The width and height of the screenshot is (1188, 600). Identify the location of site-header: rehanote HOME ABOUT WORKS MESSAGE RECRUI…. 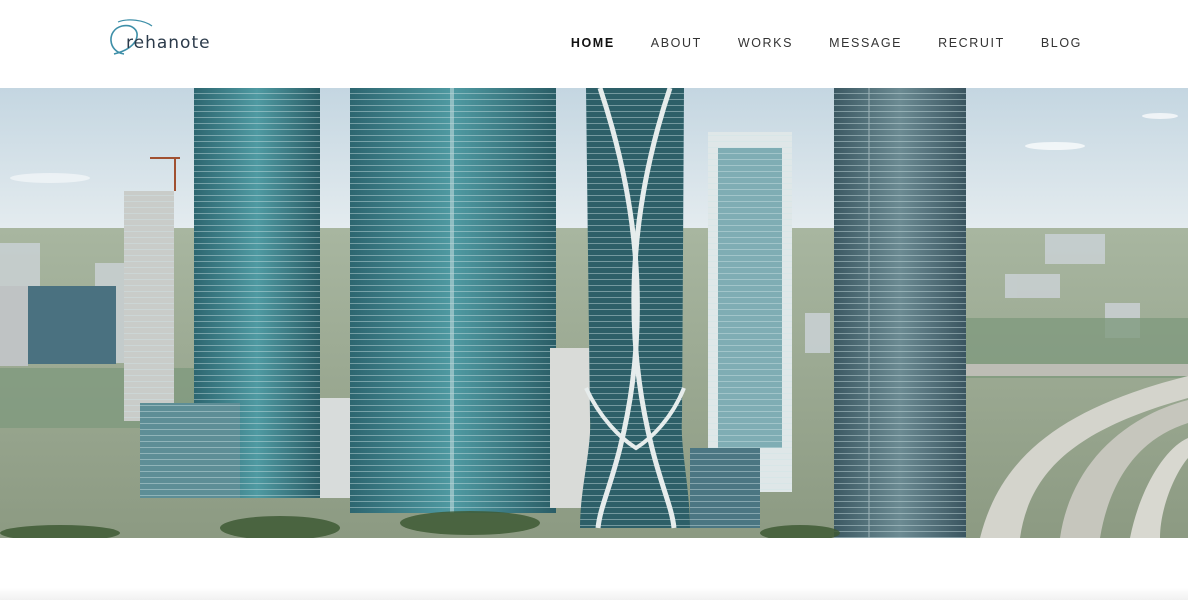
(594, 44).